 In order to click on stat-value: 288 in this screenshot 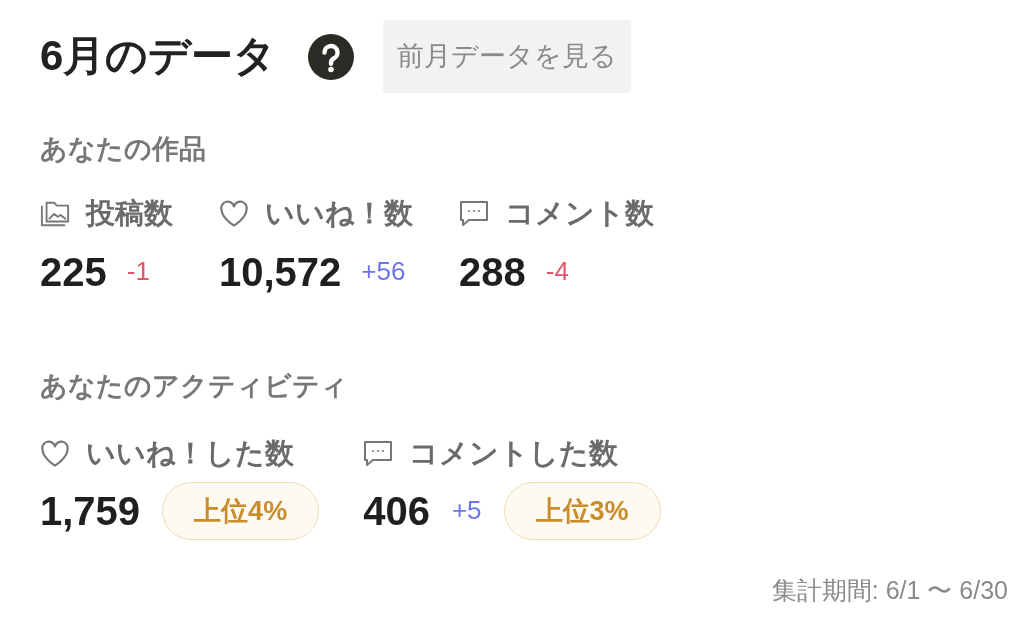, I will do `click(492, 272)`.